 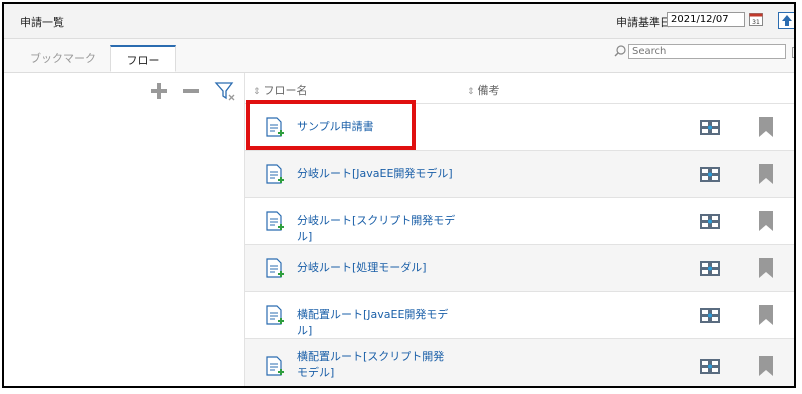 I want to click on upload-button, so click(x=786, y=20).